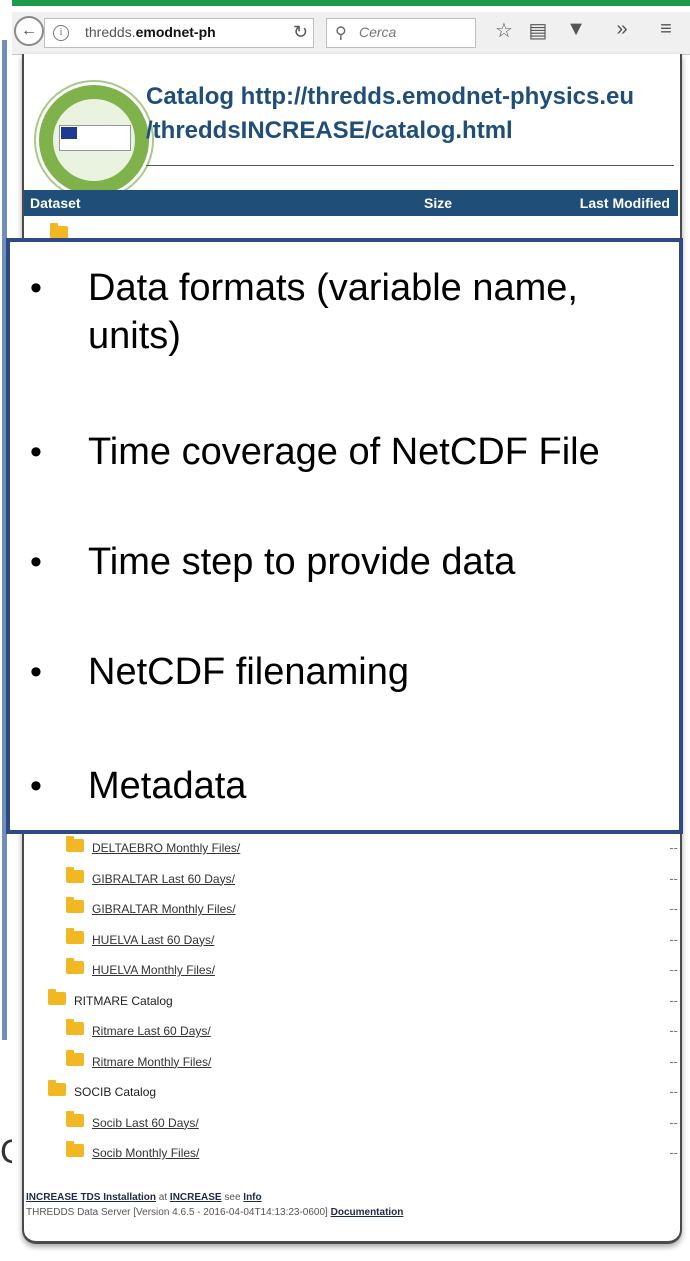 This screenshot has width=690, height=1261. I want to click on pocket-icon: ▼, so click(576, 29).